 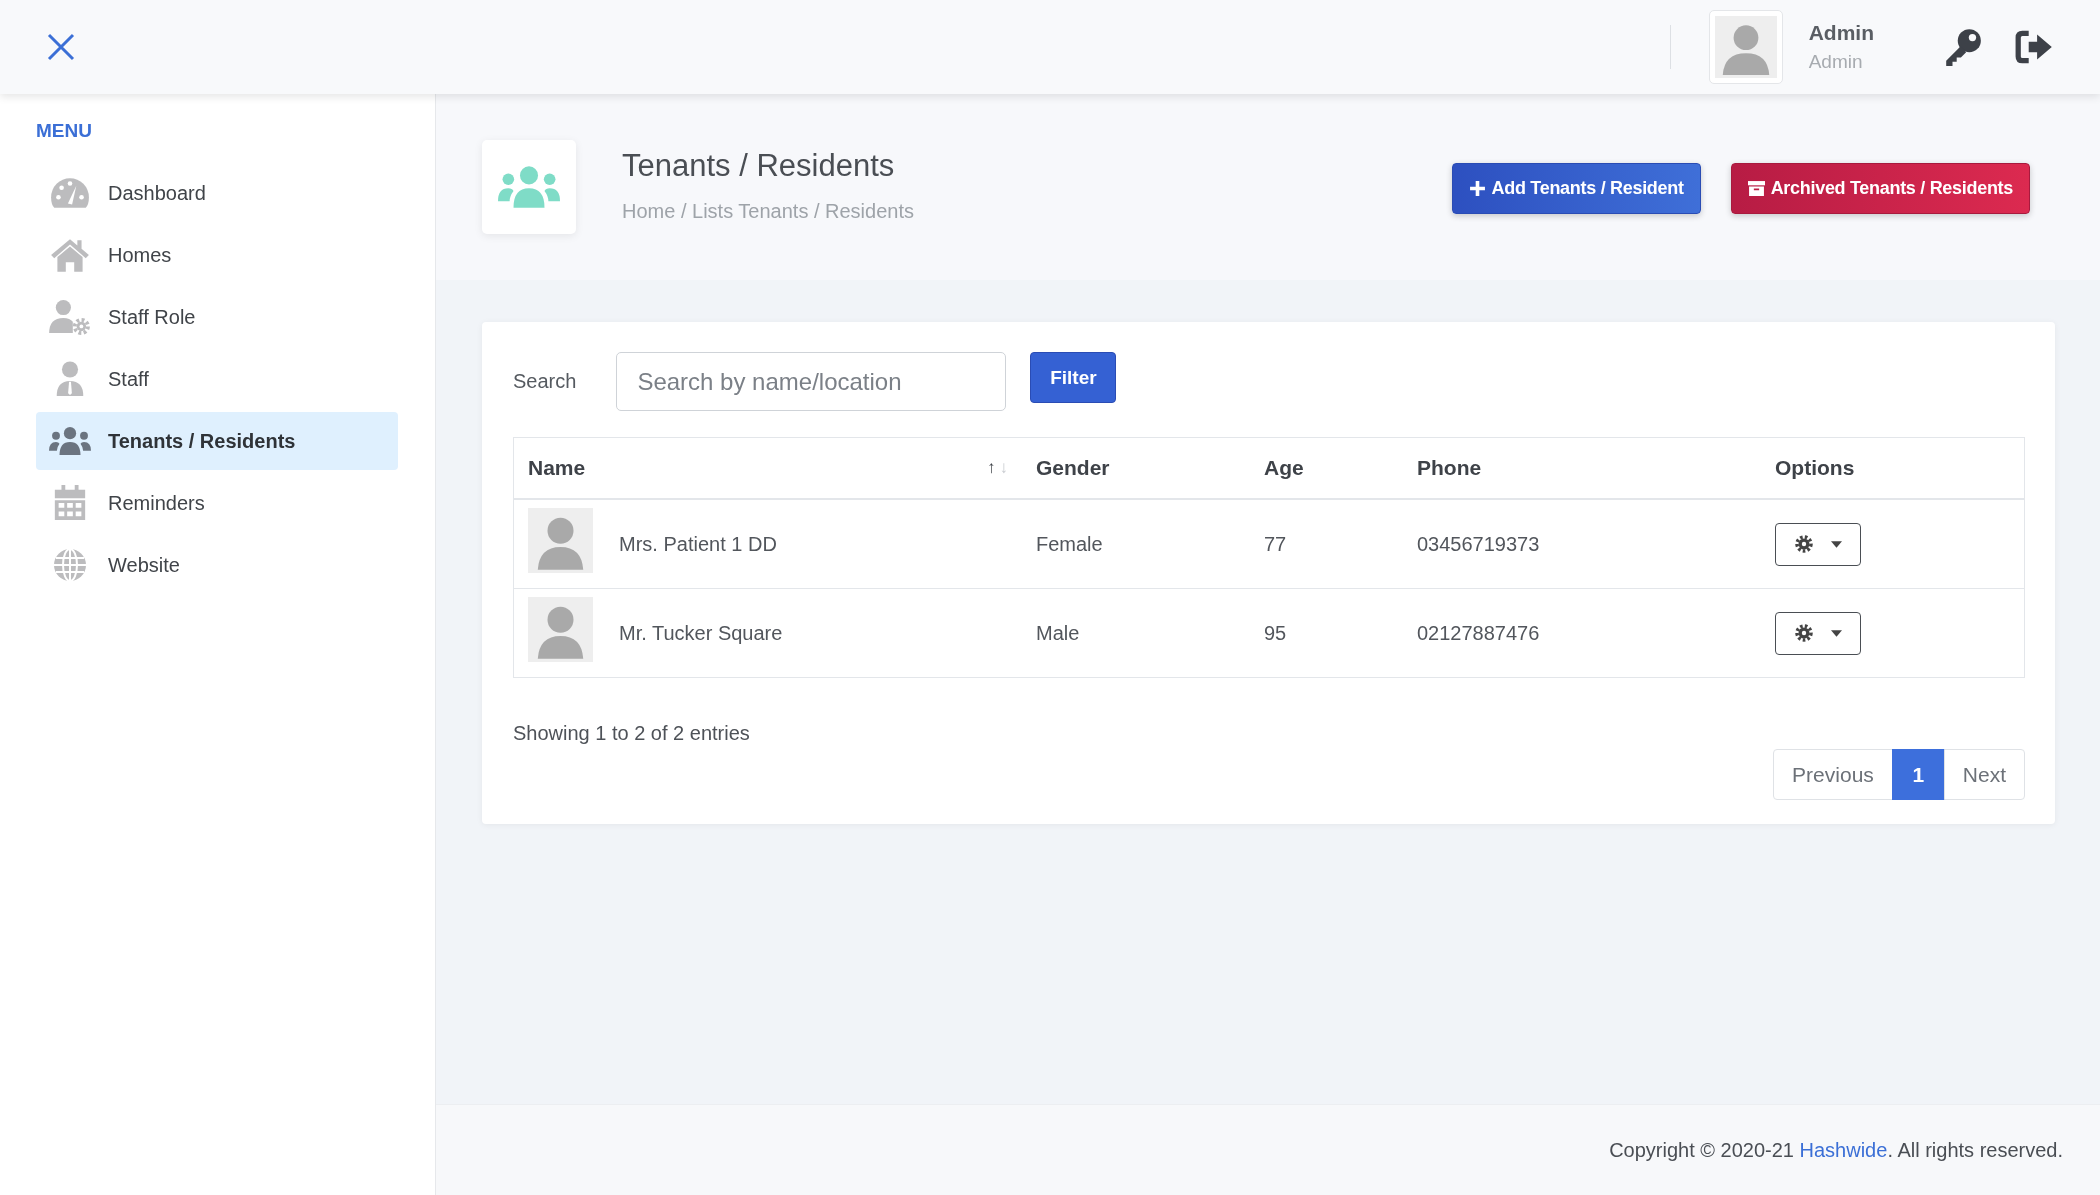 What do you see at coordinates (1275, 632) in the screenshot?
I see `table-cell: 95` at bounding box center [1275, 632].